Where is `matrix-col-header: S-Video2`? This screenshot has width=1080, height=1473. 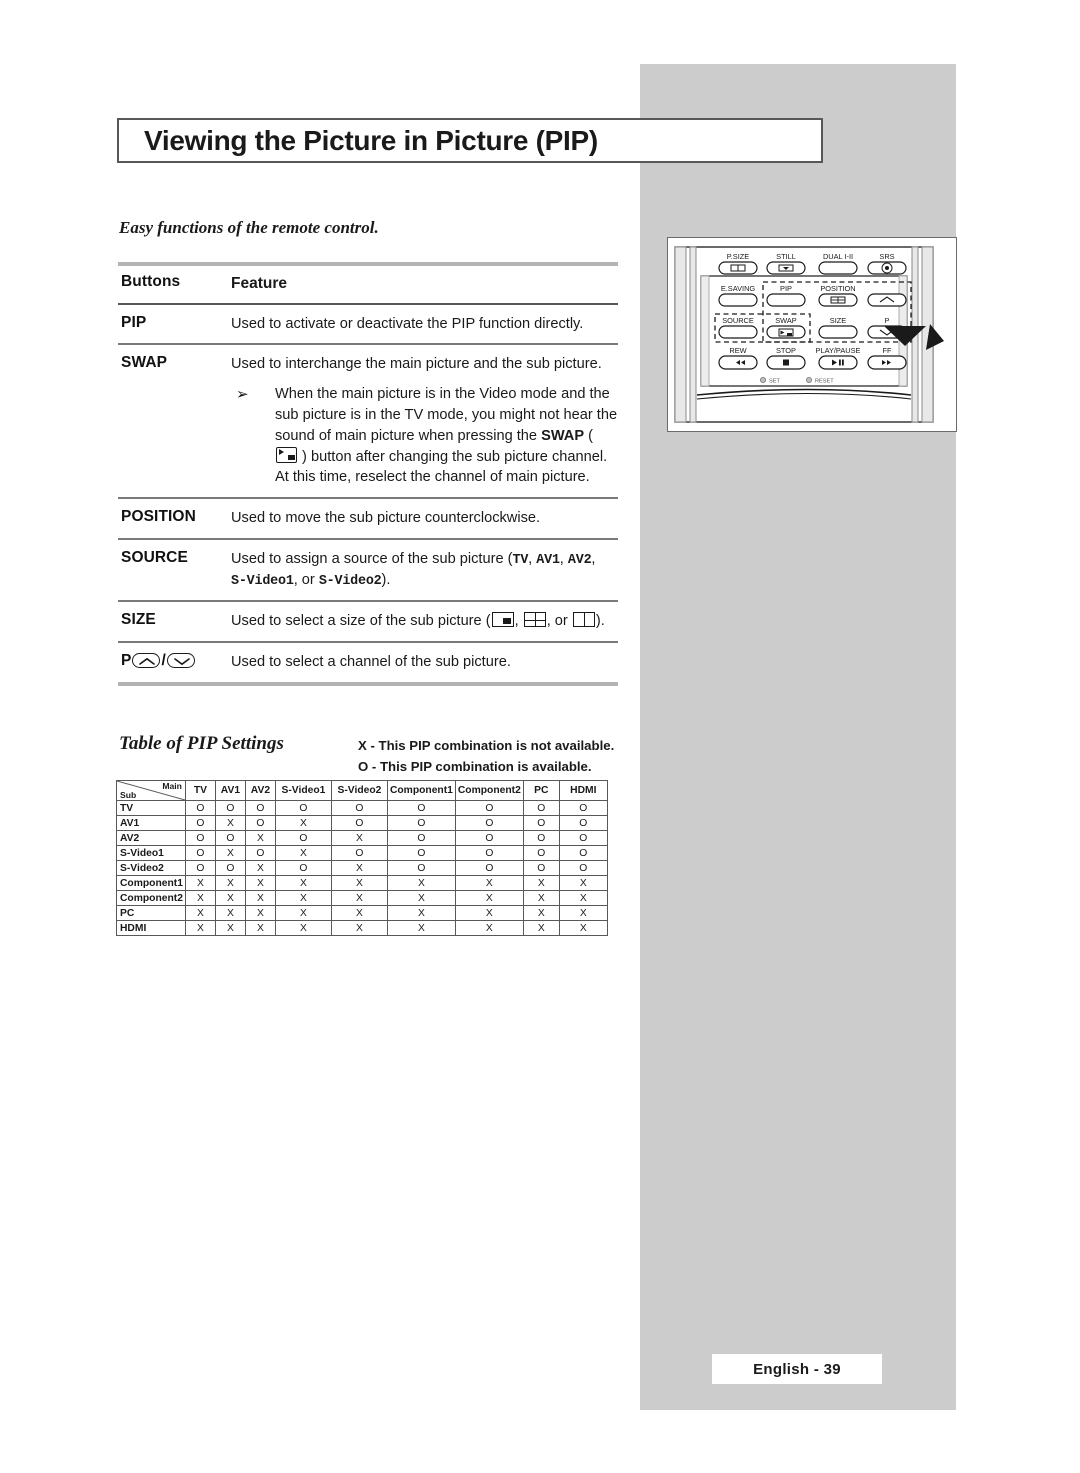
matrix-col-header: S-Video2 is located at coordinates (359, 790).